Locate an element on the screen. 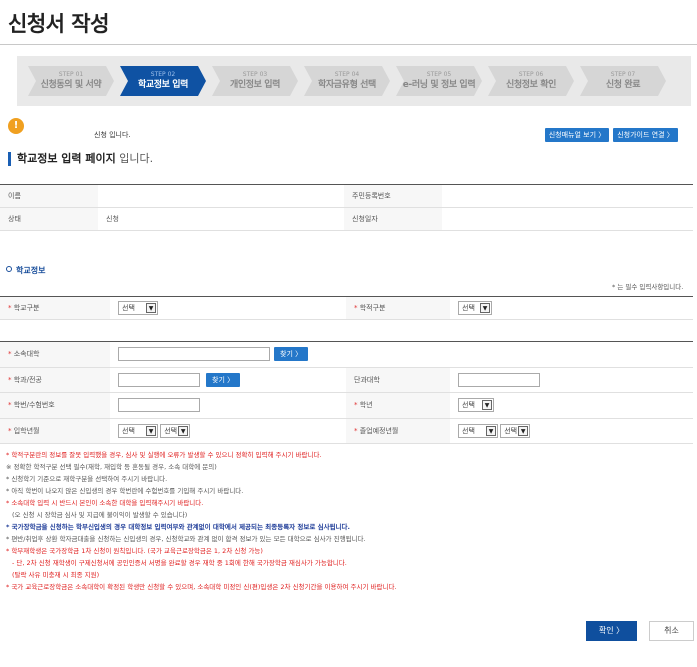 The width and height of the screenshot is (697, 667). step-3: STEP 03 개인정보 입력 is located at coordinates (255, 81).